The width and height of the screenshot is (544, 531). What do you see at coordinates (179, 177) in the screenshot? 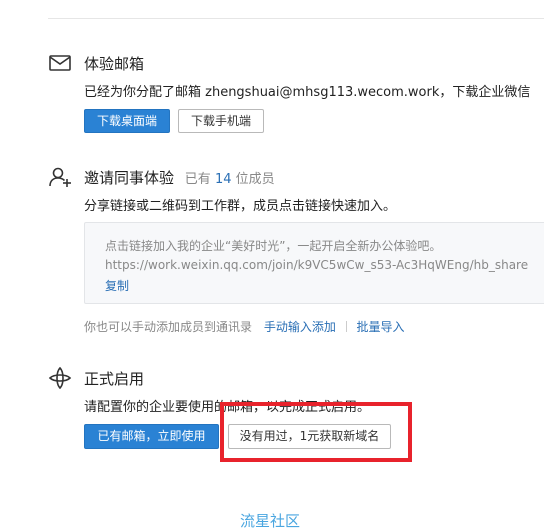
I see `invite-title: 邀请同事体验 已有 14 位成员` at bounding box center [179, 177].